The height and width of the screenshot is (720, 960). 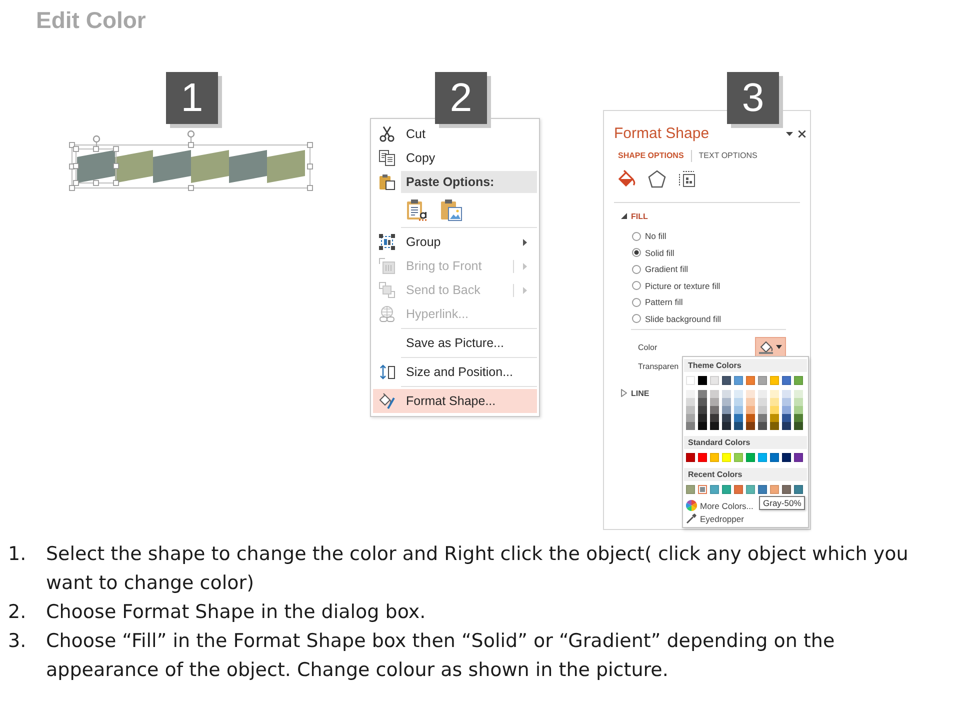 What do you see at coordinates (677, 318) in the screenshot?
I see `radio-option: Slide background fill` at bounding box center [677, 318].